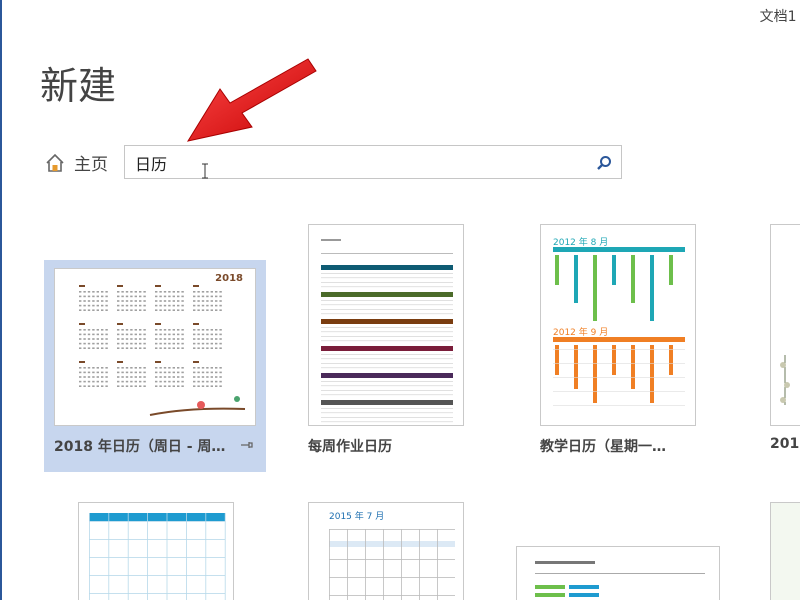  I want to click on monthly-grid-preview-icon, so click(157, 556).